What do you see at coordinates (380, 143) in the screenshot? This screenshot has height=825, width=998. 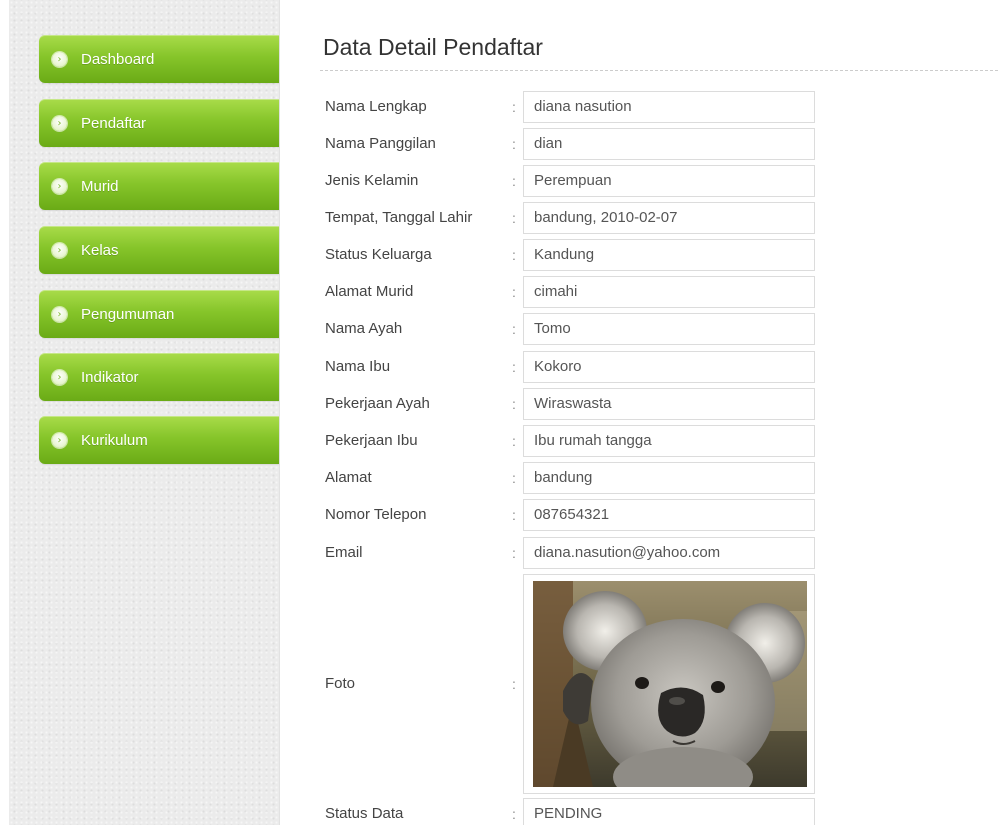 I see `field-label: Nama Panggilan` at bounding box center [380, 143].